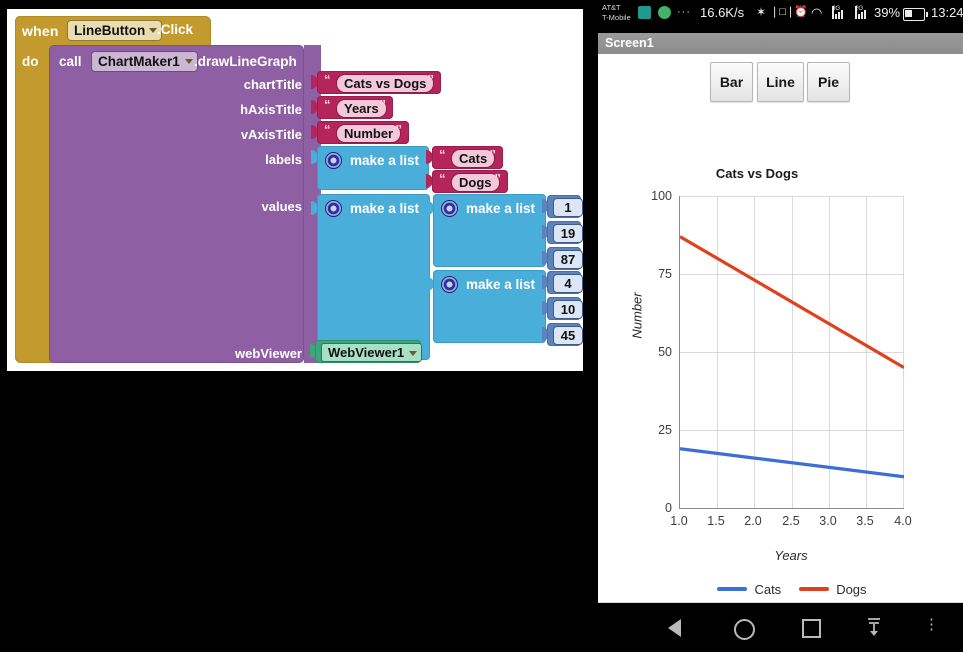 Image resolution: width=963 pixels, height=652 pixels. Describe the element at coordinates (385, 83) in the screenshot. I see `text-field-chartTitle: Cats vs Dogs` at that location.